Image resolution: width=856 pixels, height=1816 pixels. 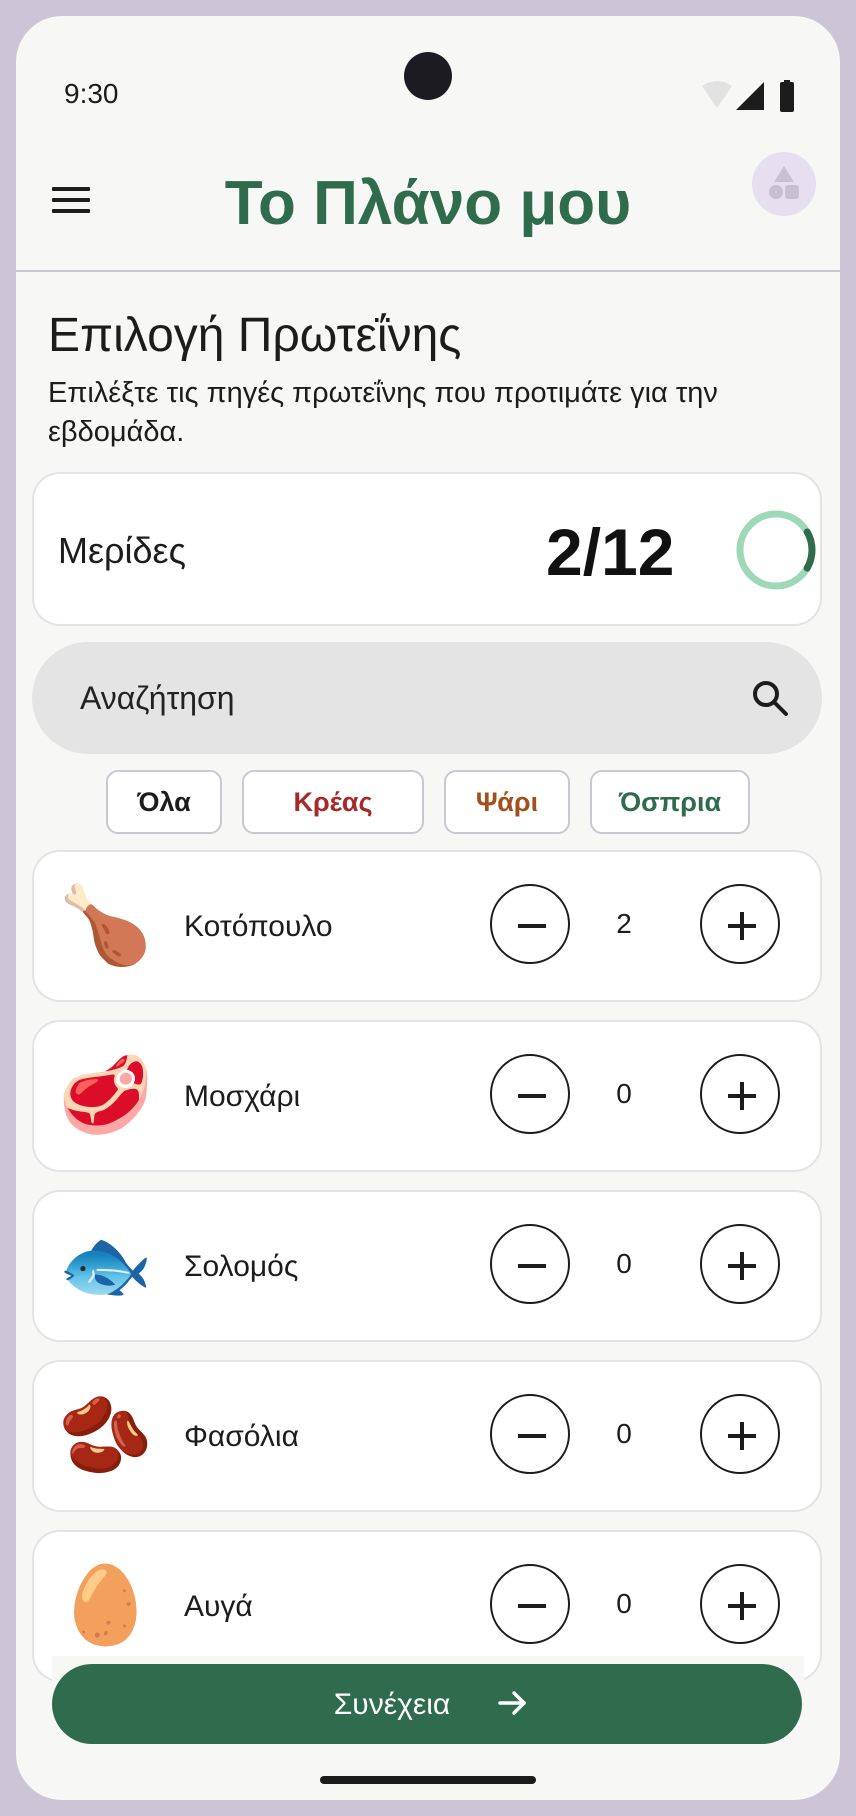 I want to click on chicken-leg-icon: 🍗, so click(x=105, y=925).